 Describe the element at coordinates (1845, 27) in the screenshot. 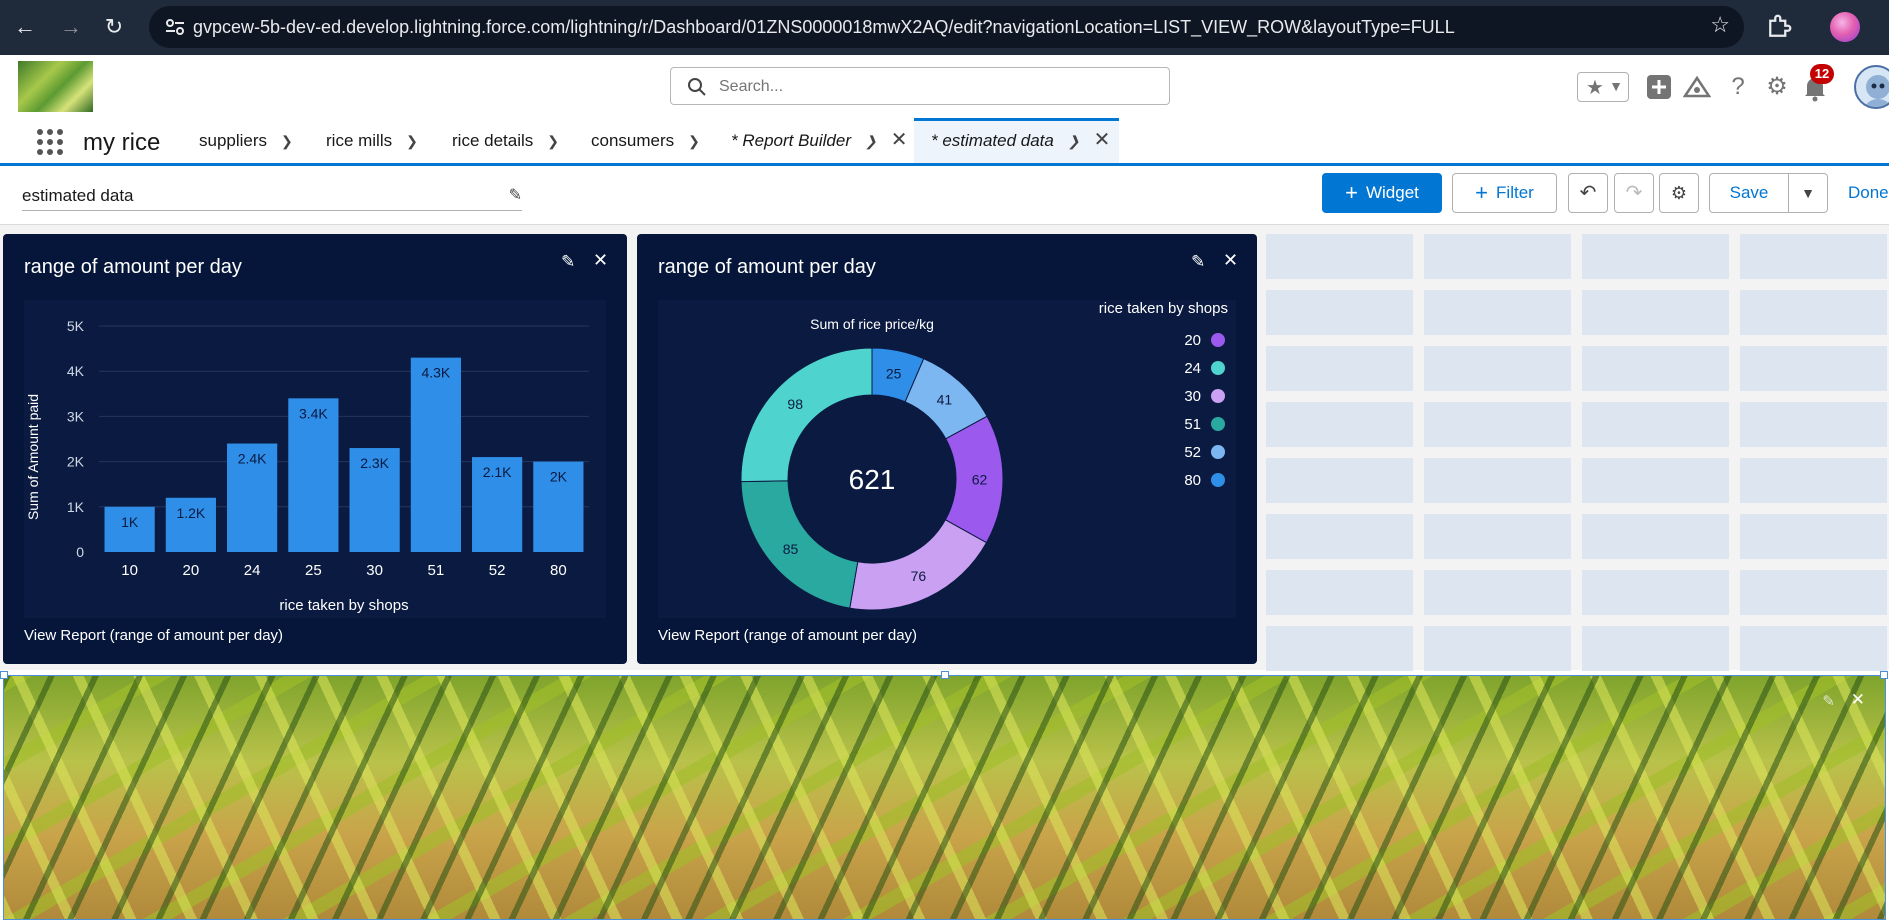

I see `browser-profile-avatar` at that location.